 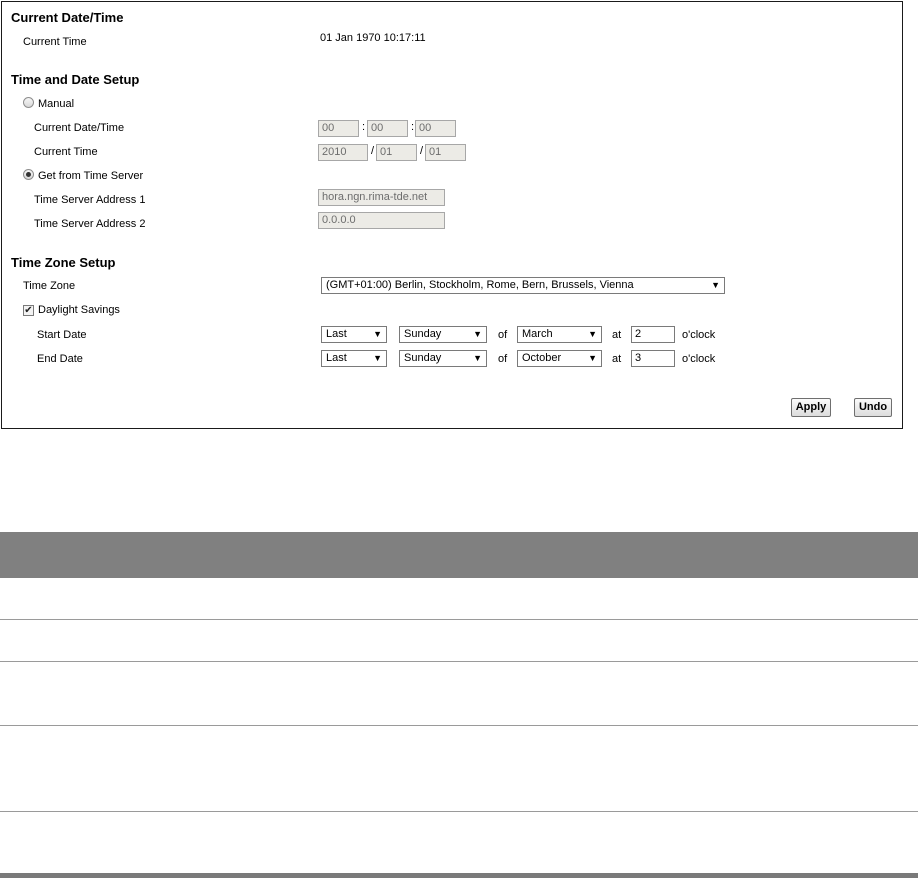 I want to click on daylight-savings-label: Daylight Savings, so click(x=79, y=310).